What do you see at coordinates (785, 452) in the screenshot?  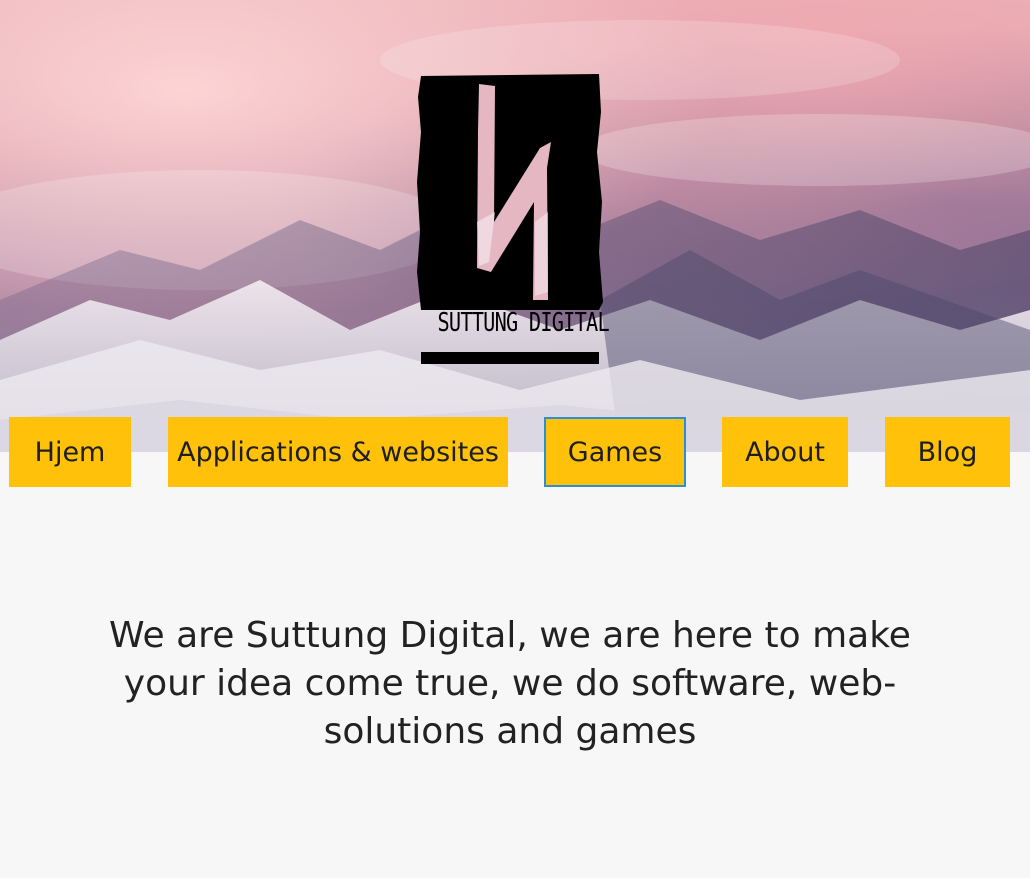 I see `nav-item-about: About` at bounding box center [785, 452].